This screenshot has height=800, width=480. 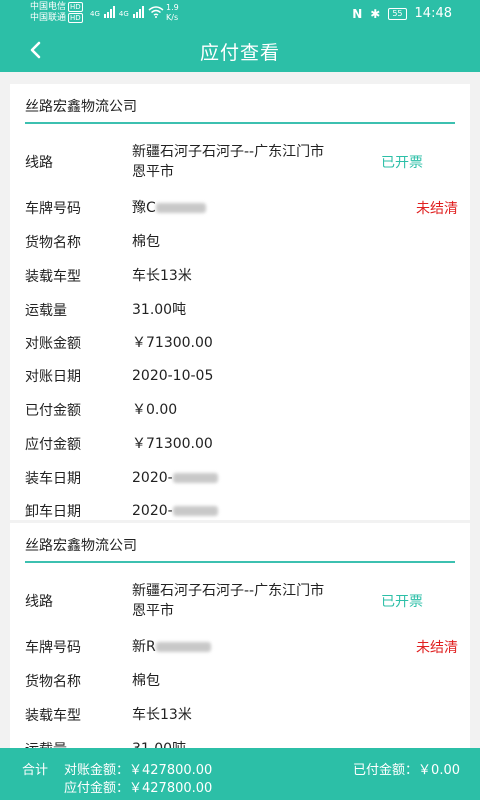 I want to click on bluetooth-icon: ✱, so click(x=375, y=13).